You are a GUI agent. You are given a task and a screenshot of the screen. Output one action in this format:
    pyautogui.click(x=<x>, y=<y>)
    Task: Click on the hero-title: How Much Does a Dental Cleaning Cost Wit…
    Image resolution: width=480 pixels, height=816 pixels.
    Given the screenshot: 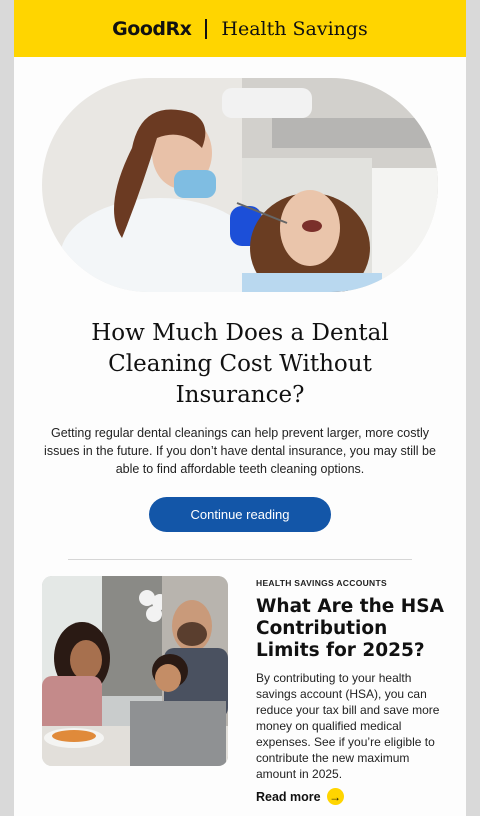 What is the action you would take?
    pyautogui.click(x=240, y=364)
    